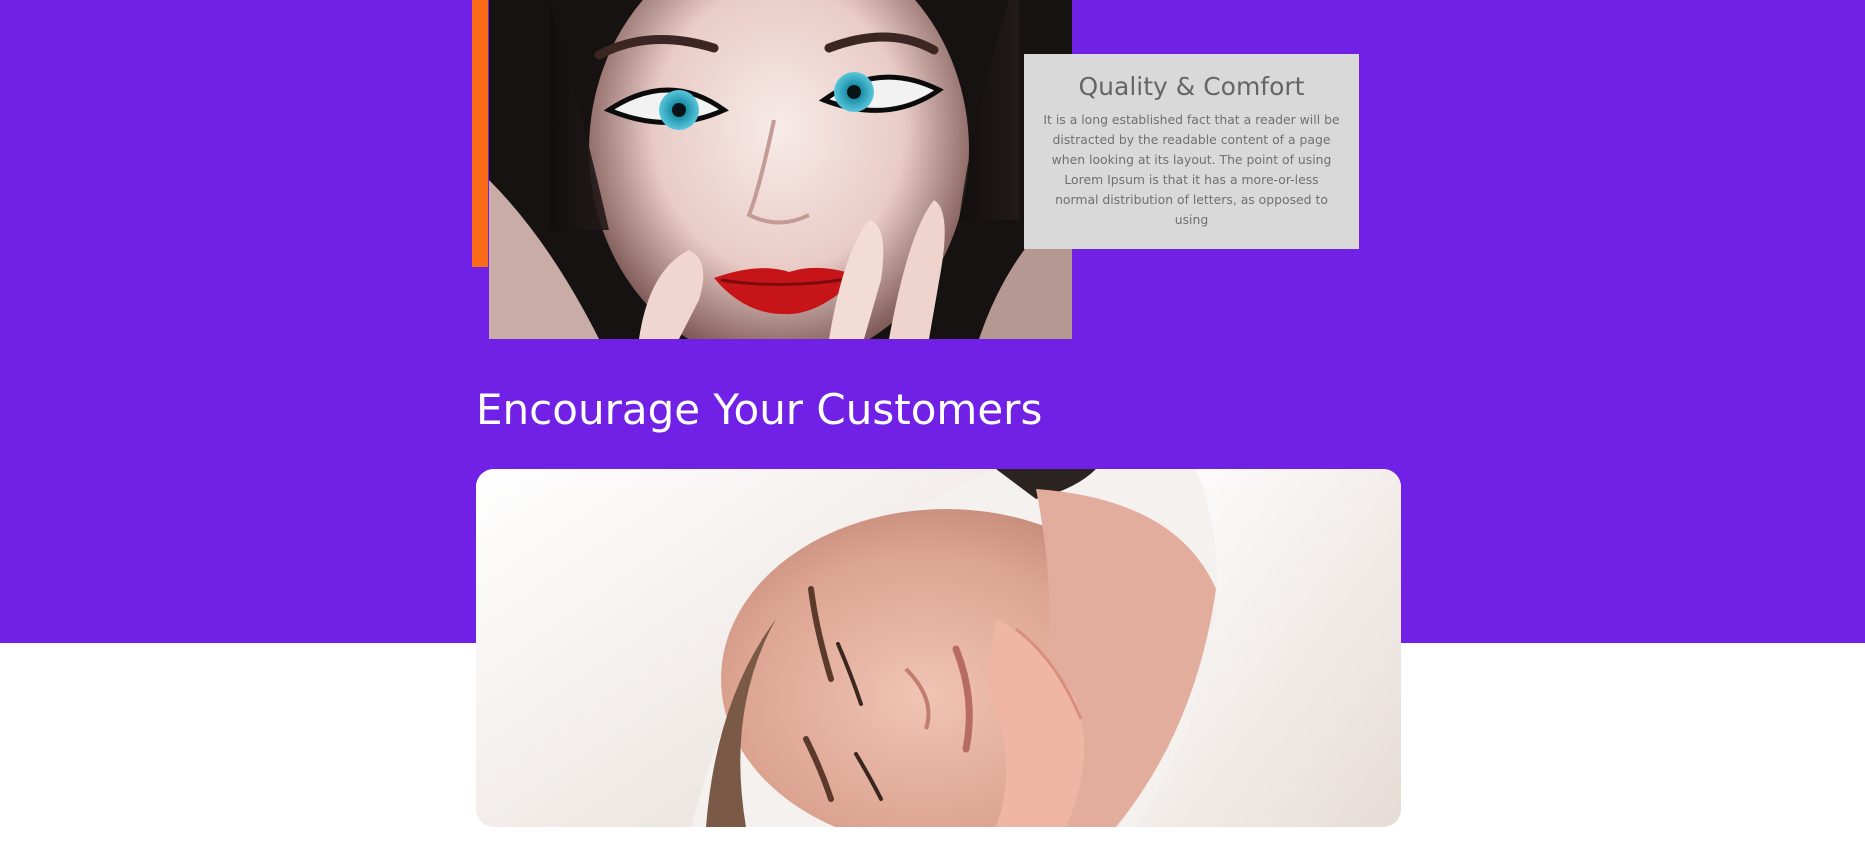 This screenshot has width=1865, height=852. I want to click on quality-title: Quality & Comfort, so click(1191, 86).